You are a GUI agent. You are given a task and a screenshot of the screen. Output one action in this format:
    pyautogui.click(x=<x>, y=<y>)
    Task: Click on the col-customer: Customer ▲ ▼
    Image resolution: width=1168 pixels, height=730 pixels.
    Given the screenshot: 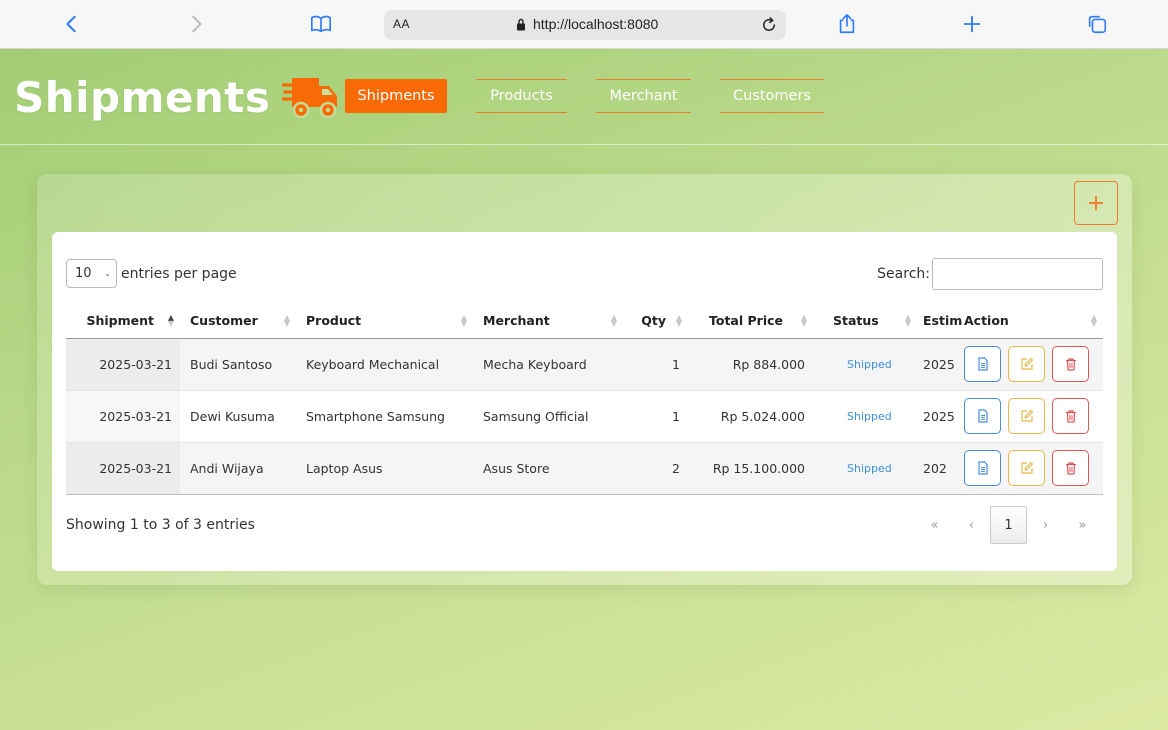 What is the action you would take?
    pyautogui.click(x=238, y=321)
    